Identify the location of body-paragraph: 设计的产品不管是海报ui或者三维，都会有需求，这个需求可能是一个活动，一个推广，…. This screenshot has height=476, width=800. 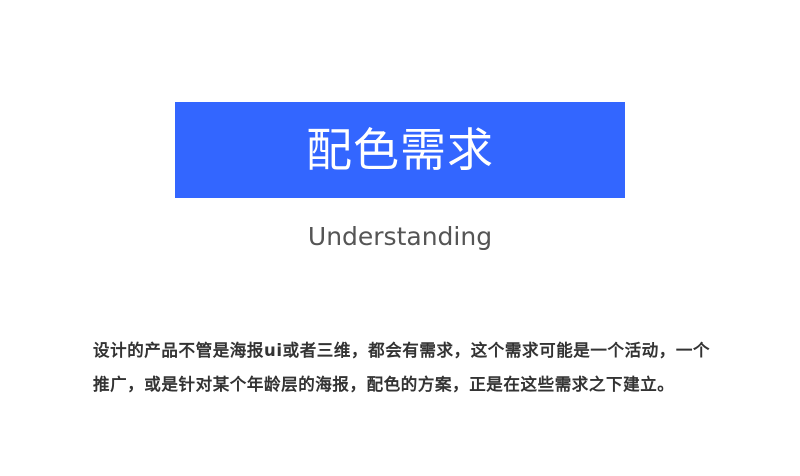
(402, 367).